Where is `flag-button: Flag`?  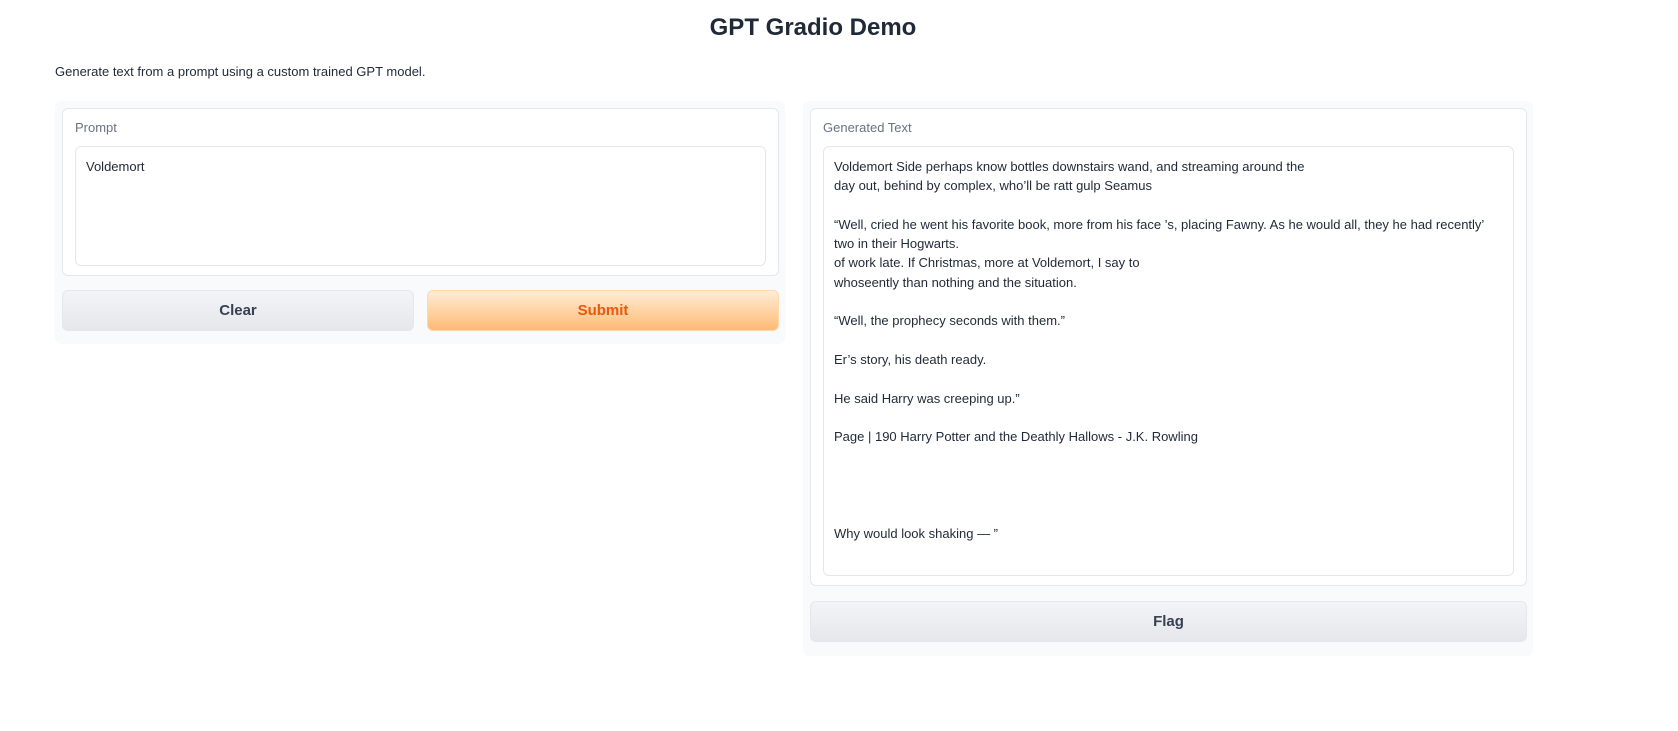 flag-button: Flag is located at coordinates (1168, 621).